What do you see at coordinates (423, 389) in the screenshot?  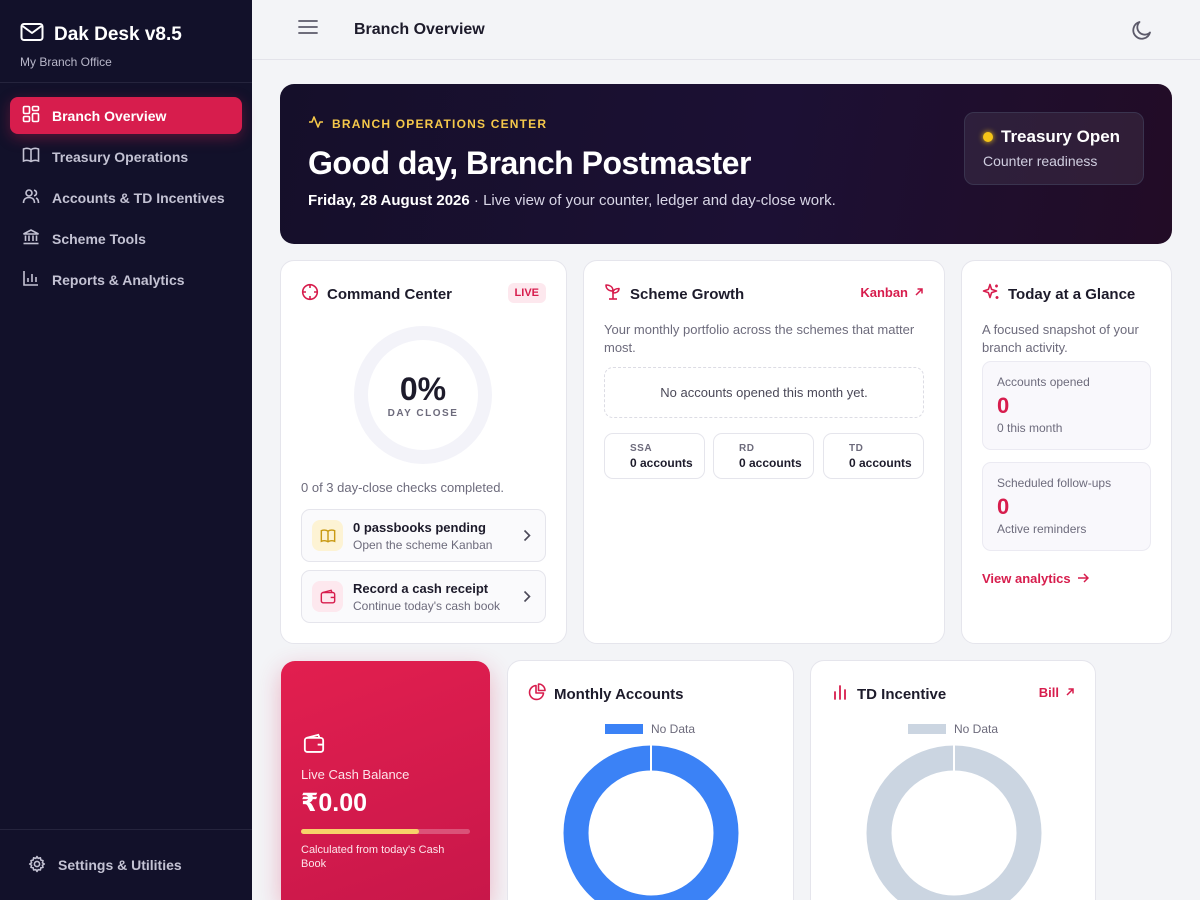 I see `day-close-percent: 0%` at bounding box center [423, 389].